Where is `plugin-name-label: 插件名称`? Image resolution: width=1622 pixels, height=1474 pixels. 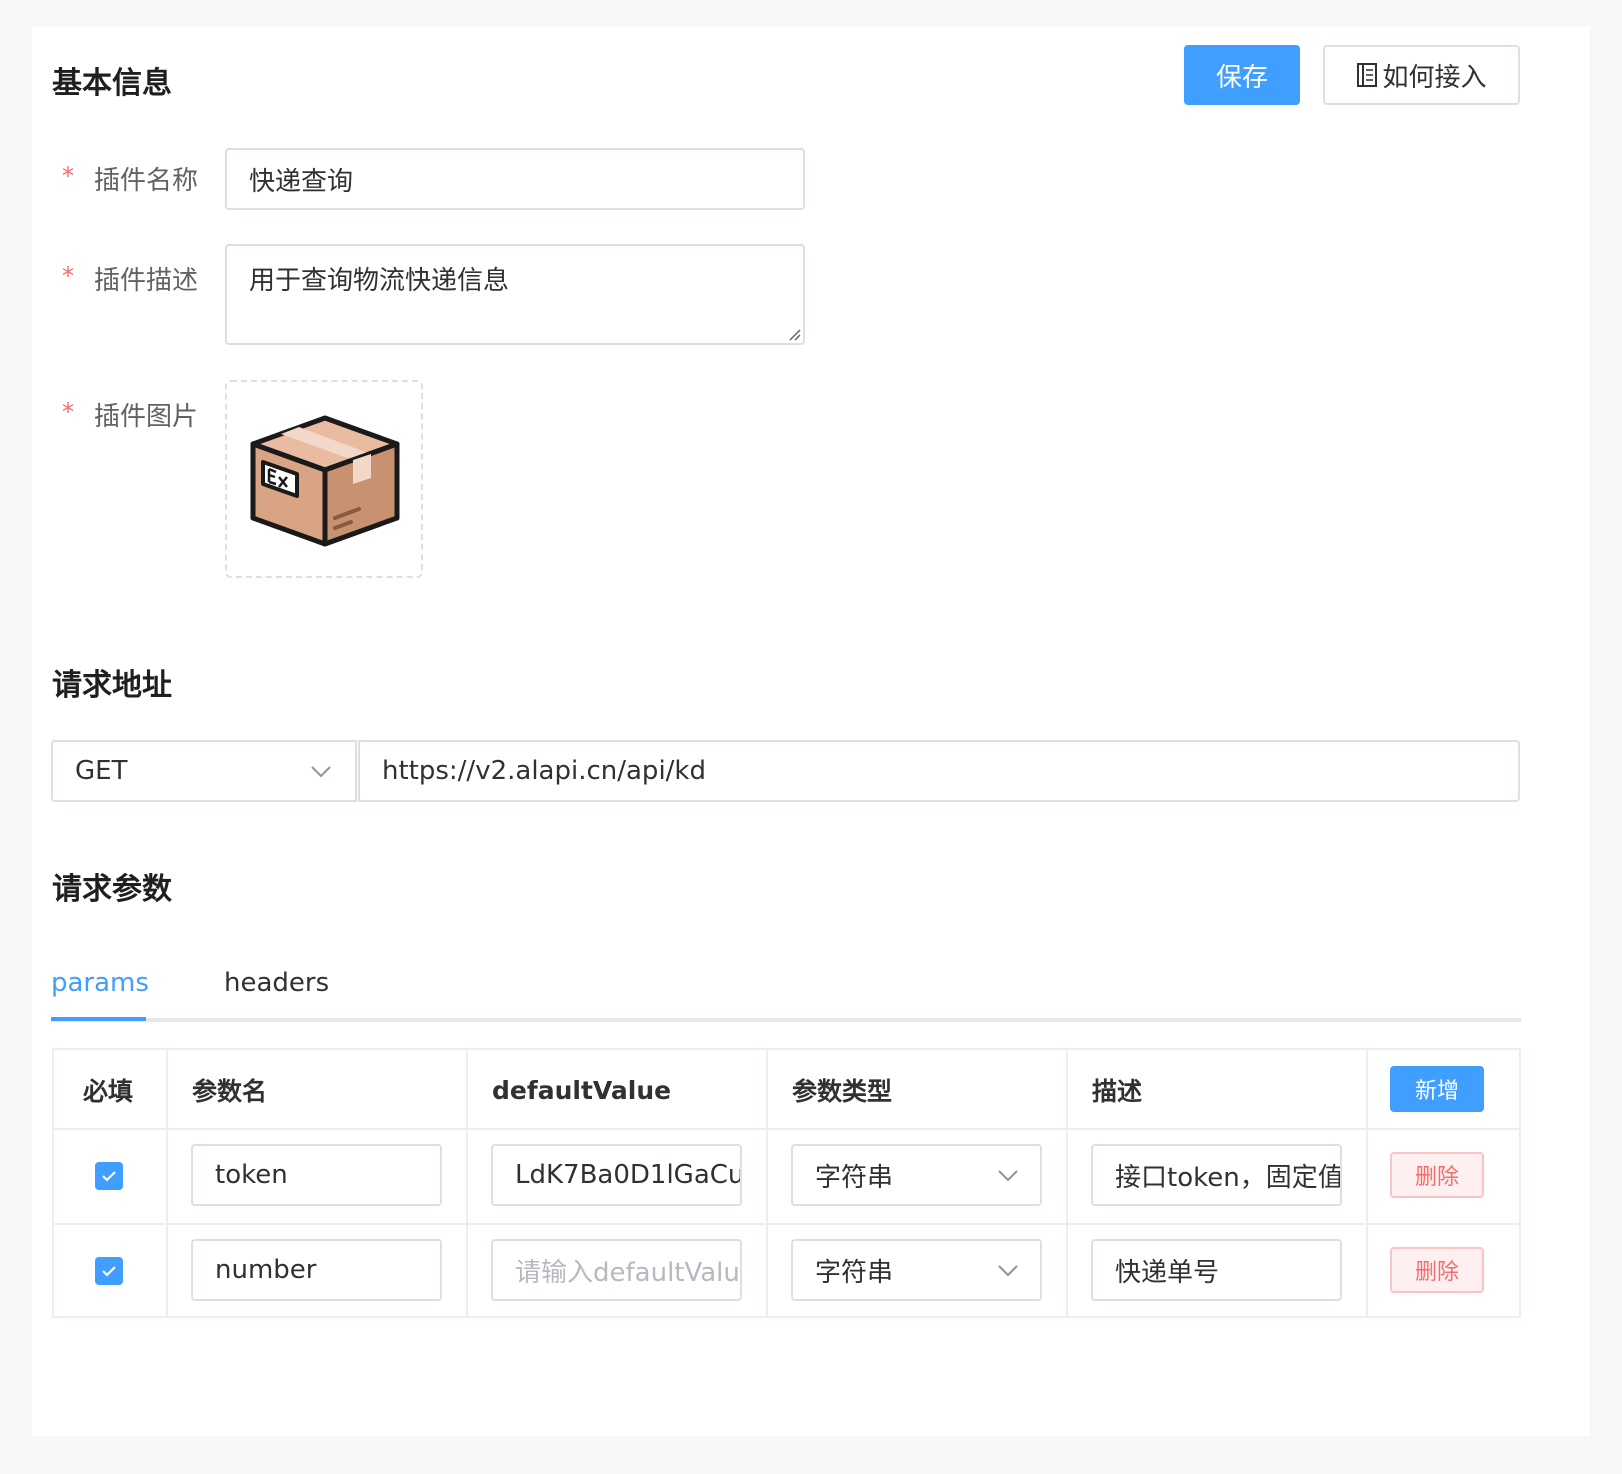 plugin-name-label: 插件名称 is located at coordinates (146, 181).